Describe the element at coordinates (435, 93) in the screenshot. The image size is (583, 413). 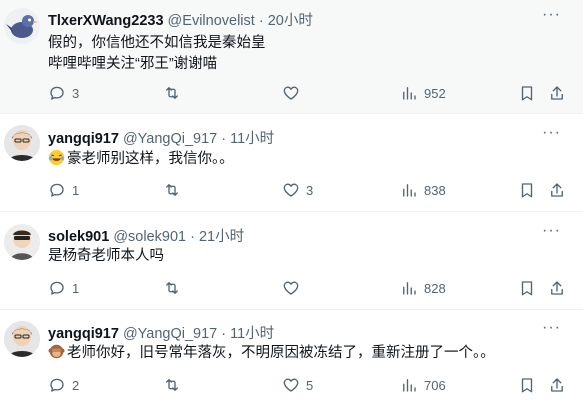
I see `view-count: 952` at that location.